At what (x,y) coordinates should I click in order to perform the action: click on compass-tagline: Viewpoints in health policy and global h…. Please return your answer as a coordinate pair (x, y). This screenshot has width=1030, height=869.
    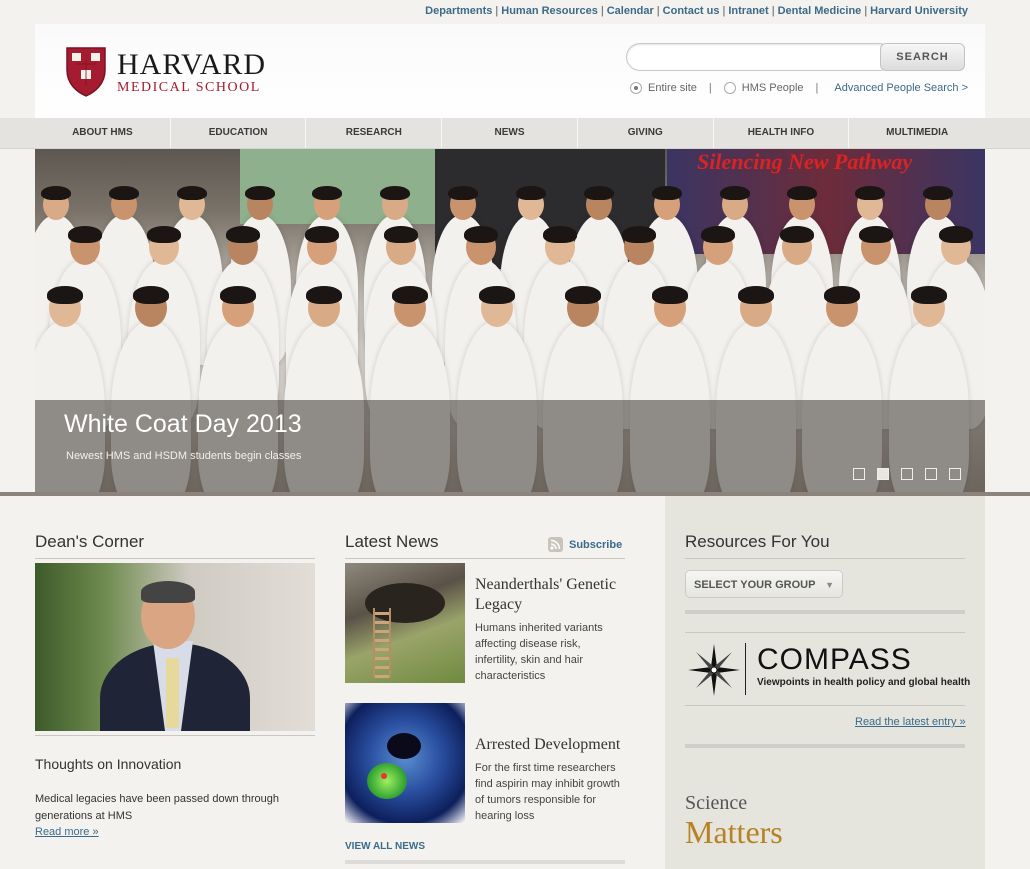
    Looking at the image, I should click on (864, 682).